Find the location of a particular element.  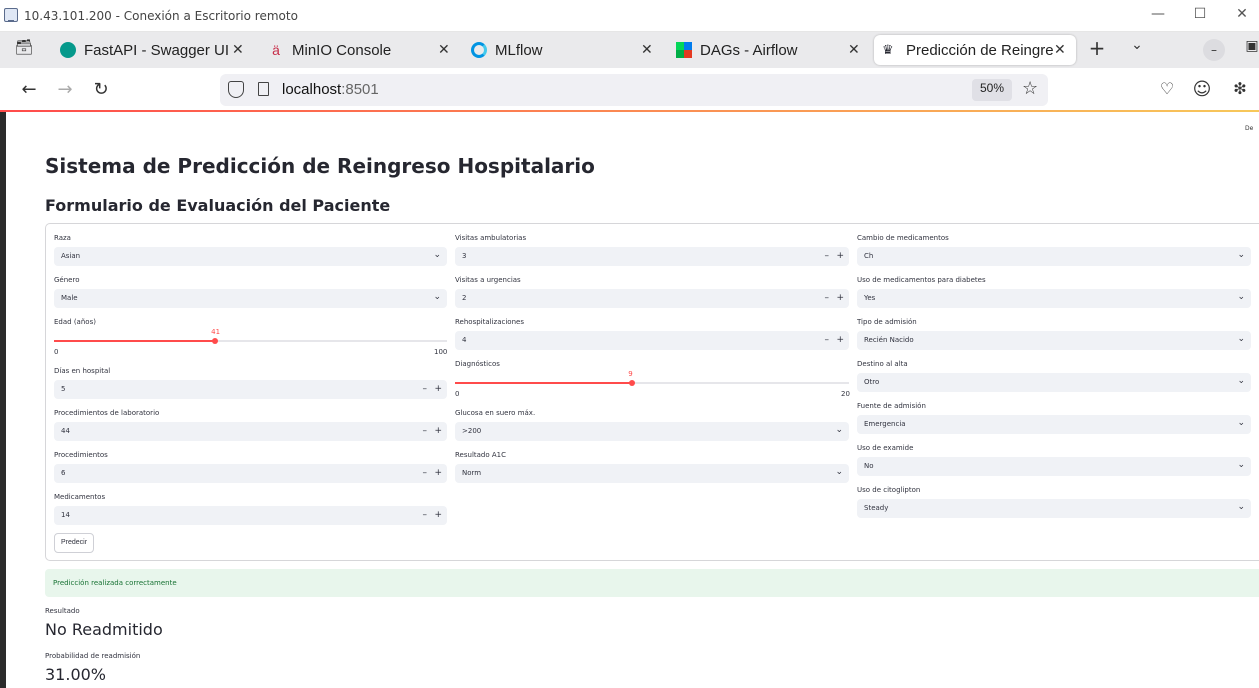

maximize-icon: ☐ is located at coordinates (1200, 14).